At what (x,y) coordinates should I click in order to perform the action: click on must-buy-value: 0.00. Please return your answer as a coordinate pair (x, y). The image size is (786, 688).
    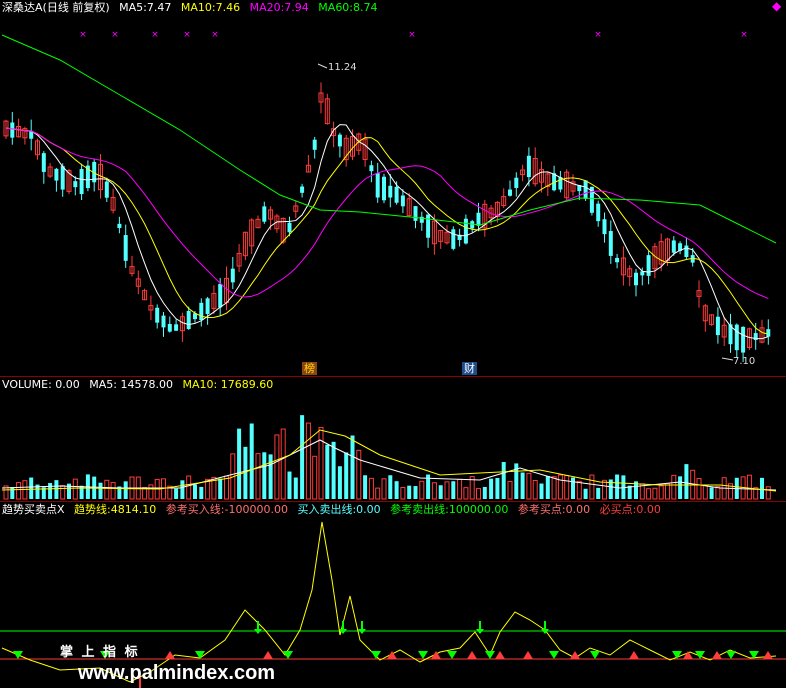
    Looking at the image, I should click on (648, 509).